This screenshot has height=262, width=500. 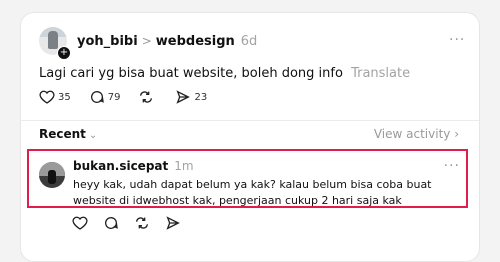 I want to click on post-more-options-icon: ···, so click(x=457, y=40).